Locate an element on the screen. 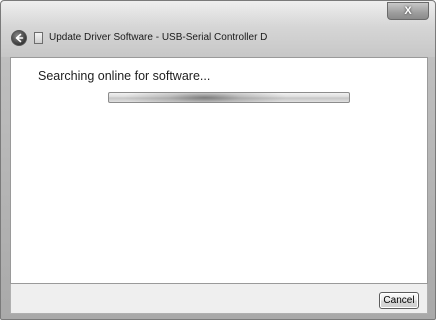  close-icon: X is located at coordinates (408, 11).